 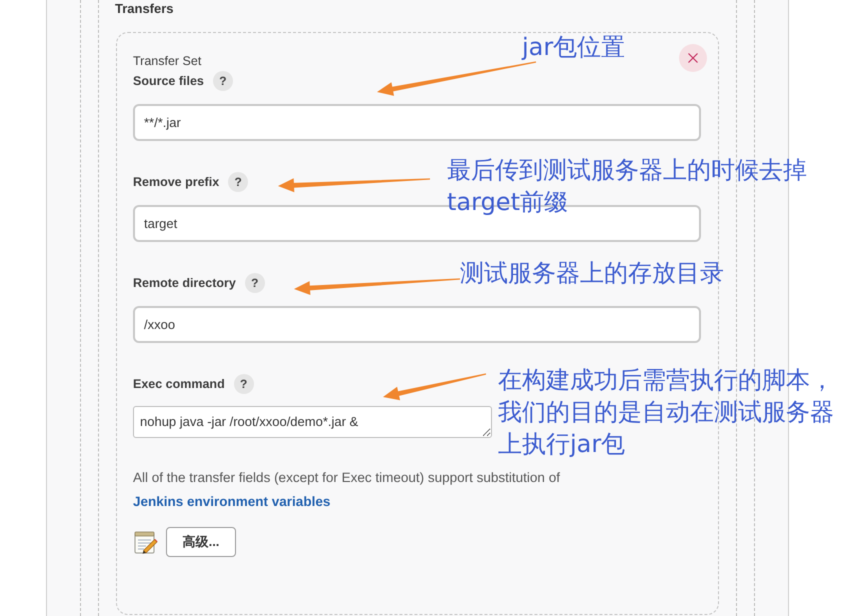 I want to click on command-textarea: nohup java -jar /root/xxoo/demo*.jar &, so click(x=312, y=422).